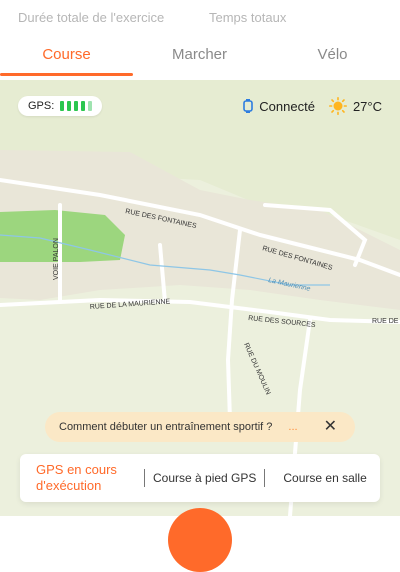 This screenshot has height=572, width=400. What do you see at coordinates (204, 478) in the screenshot?
I see `mode-outdoor-gps: Course à pied GPS` at bounding box center [204, 478].